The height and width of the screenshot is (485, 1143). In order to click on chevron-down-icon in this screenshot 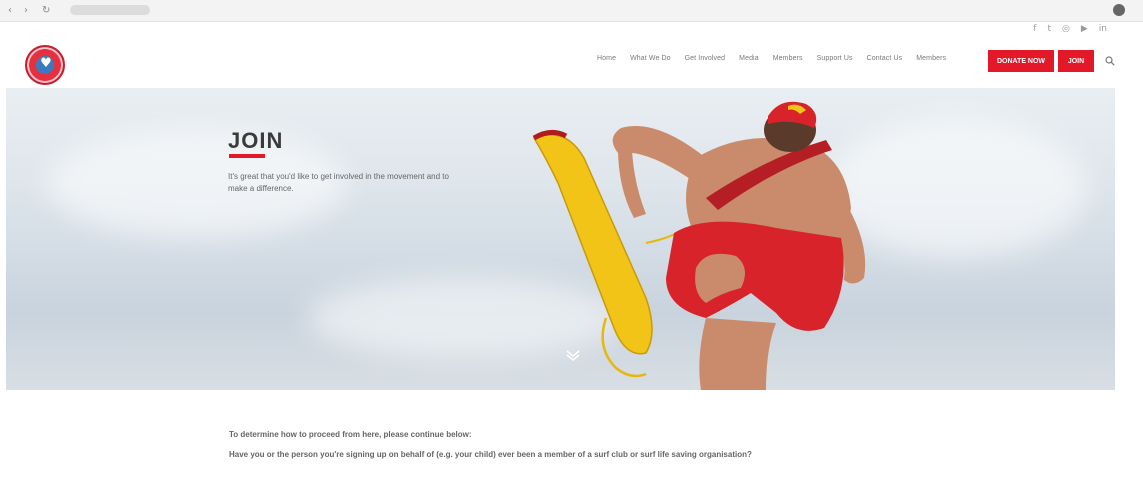, I will do `click(573, 355)`.